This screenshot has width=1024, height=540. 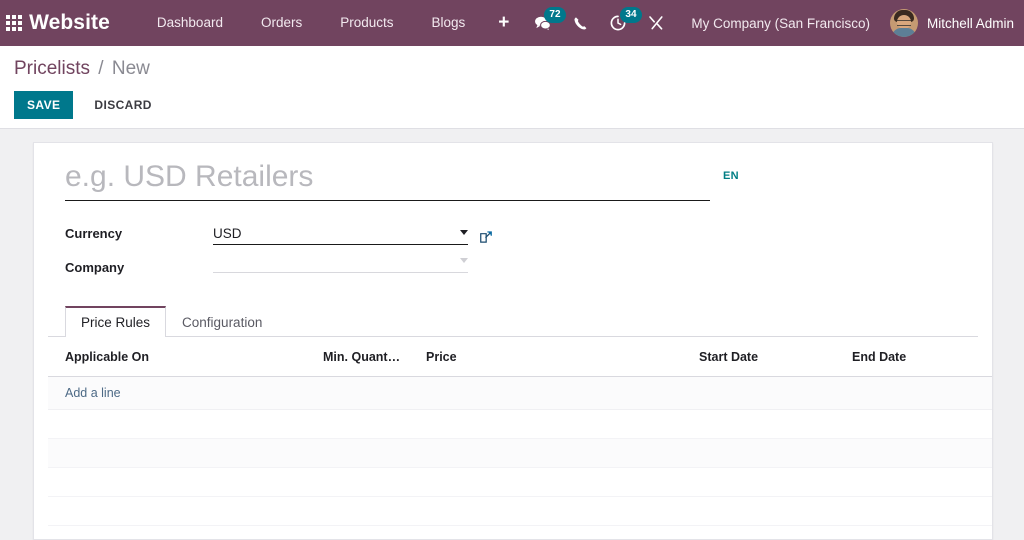 What do you see at coordinates (731, 176) in the screenshot?
I see `language-badge: EN` at bounding box center [731, 176].